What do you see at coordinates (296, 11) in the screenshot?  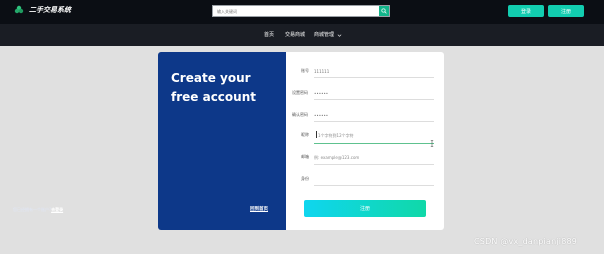 I see `search-input` at bounding box center [296, 11].